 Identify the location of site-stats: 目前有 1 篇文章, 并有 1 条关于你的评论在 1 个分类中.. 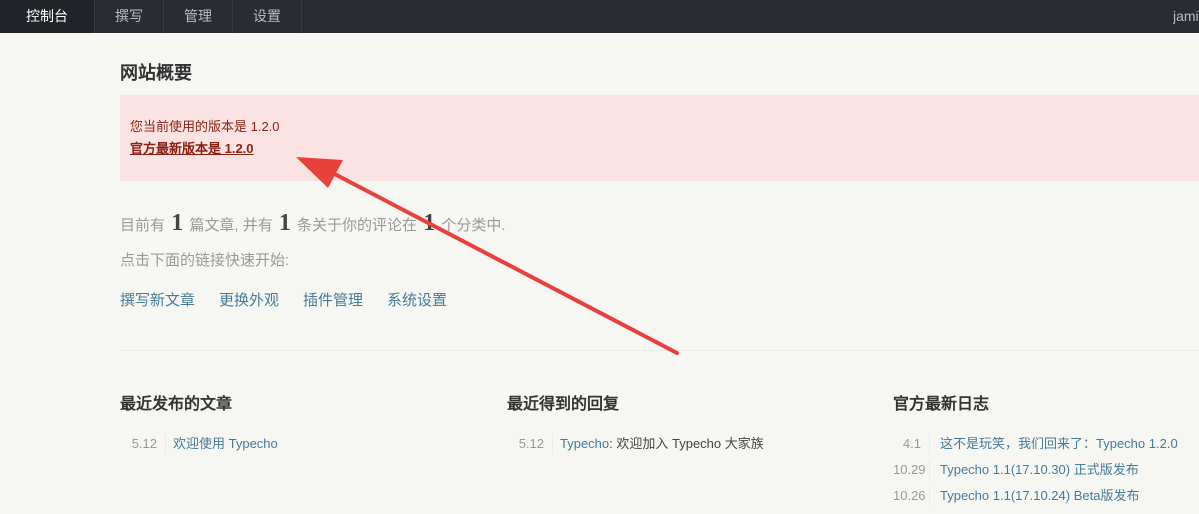
(313, 223).